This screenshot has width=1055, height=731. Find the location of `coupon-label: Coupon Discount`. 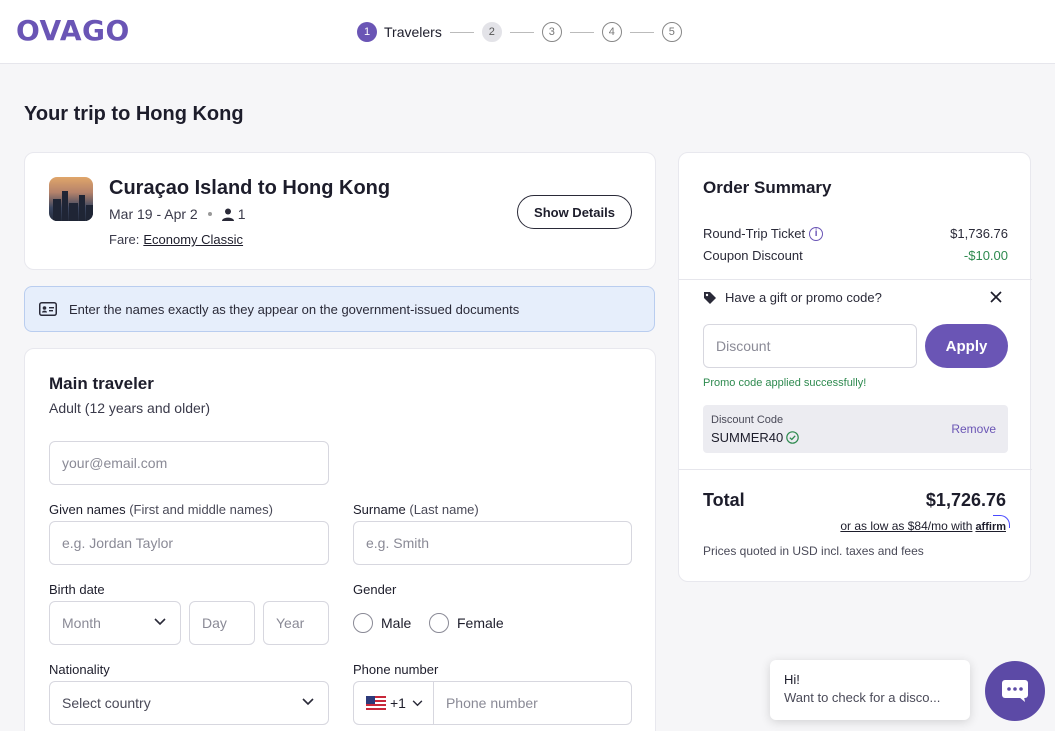

coupon-label: Coupon Discount is located at coordinates (753, 255).